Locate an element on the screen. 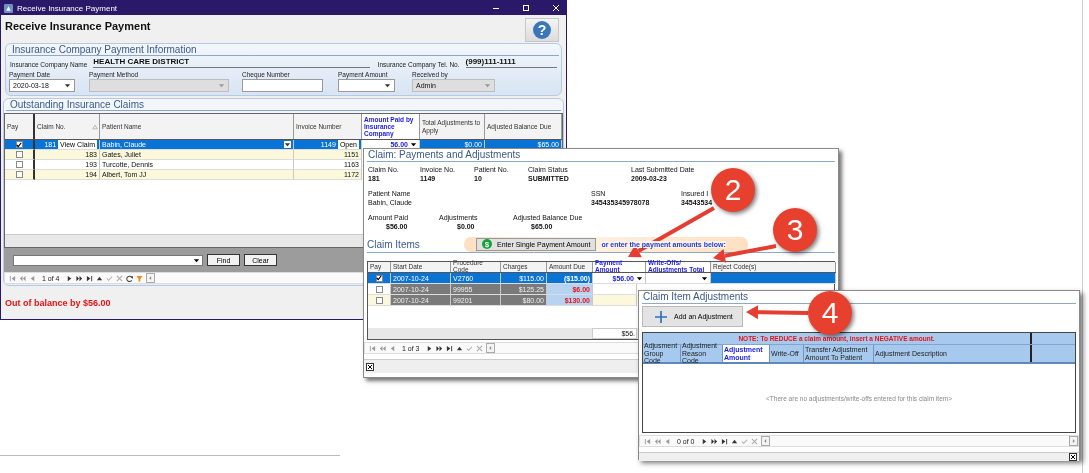 The width and height of the screenshot is (1089, 473). field-value: (999)111-1111 is located at coordinates (511, 62).